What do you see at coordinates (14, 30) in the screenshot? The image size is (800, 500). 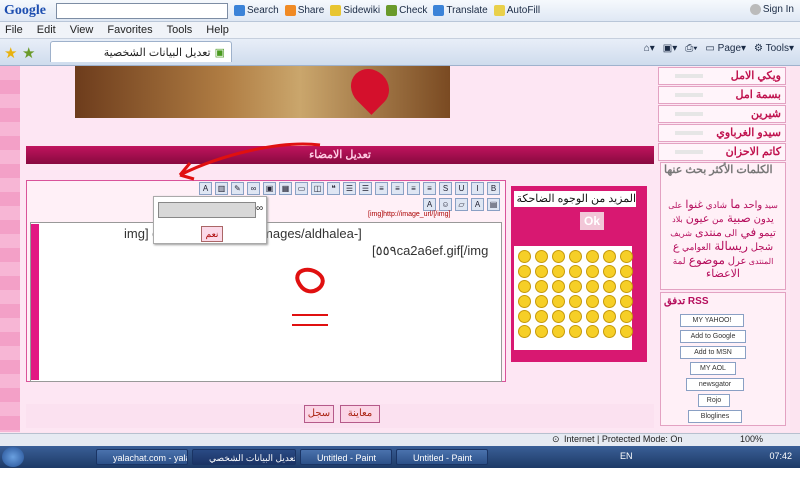 I see `menu-file: File` at bounding box center [14, 30].